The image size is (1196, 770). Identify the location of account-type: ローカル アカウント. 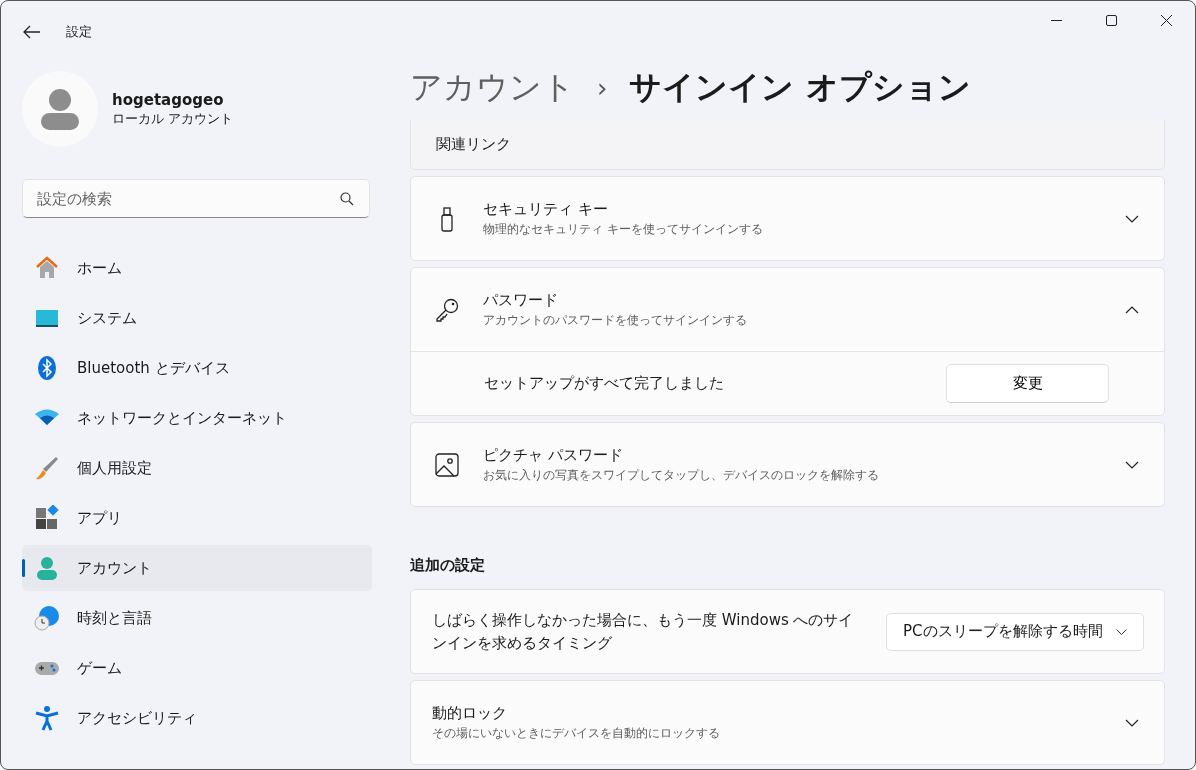
(172, 119).